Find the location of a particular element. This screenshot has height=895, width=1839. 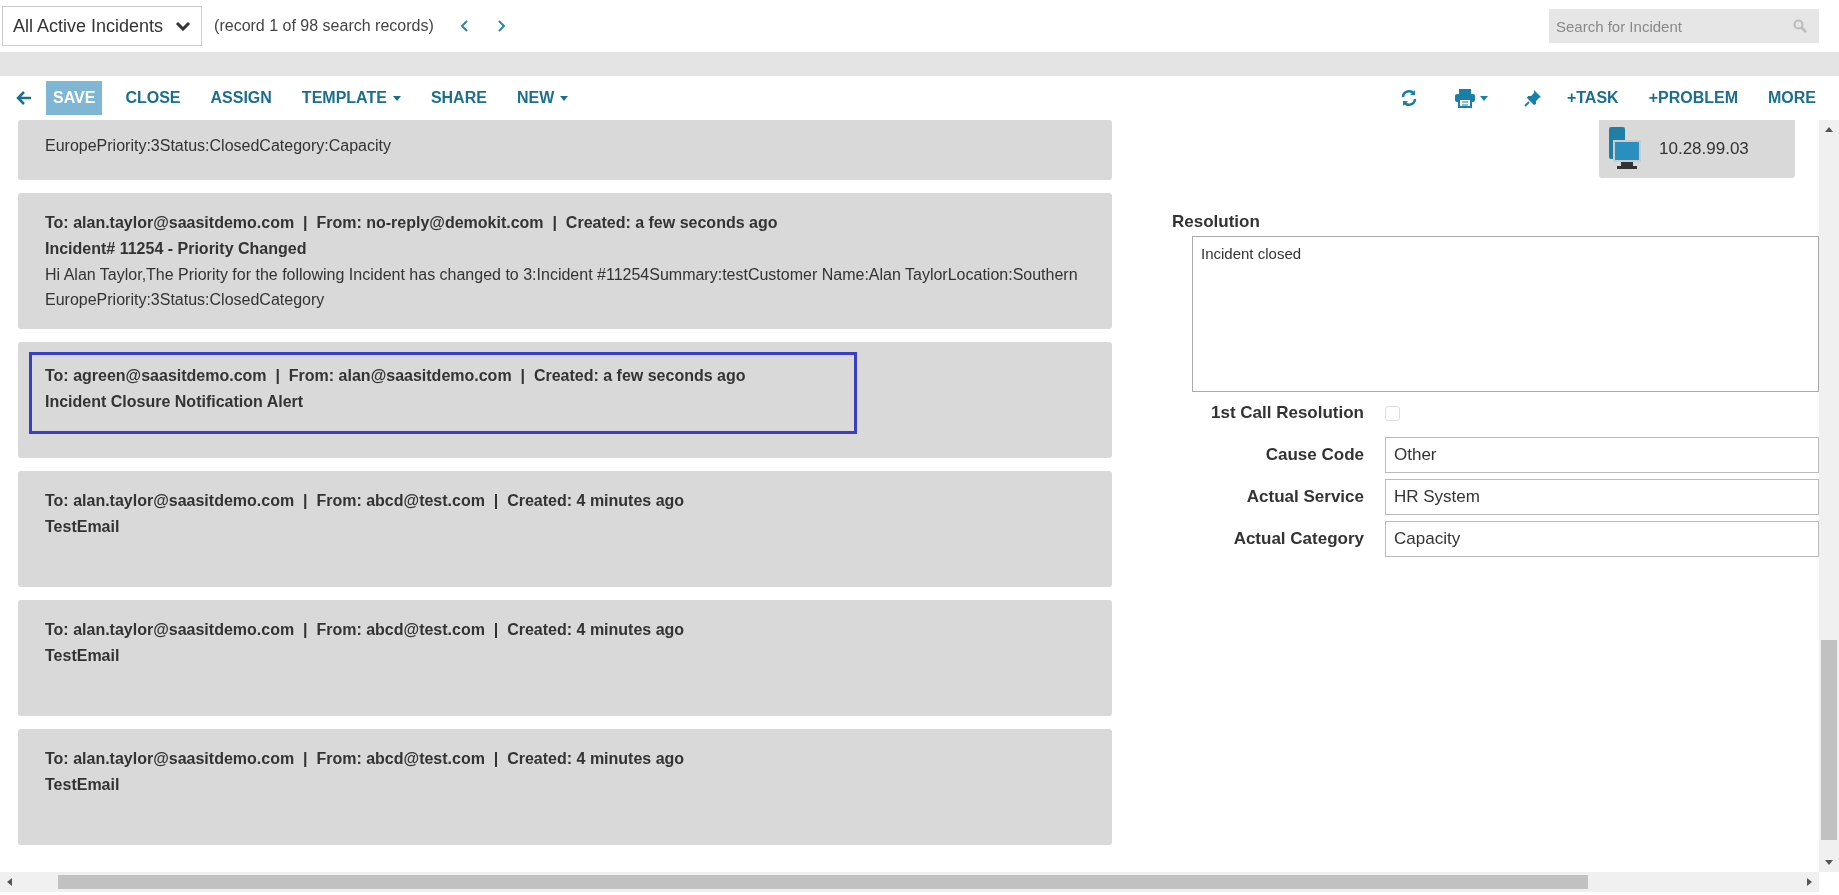

scroll-left-icon is located at coordinates (9, 882).